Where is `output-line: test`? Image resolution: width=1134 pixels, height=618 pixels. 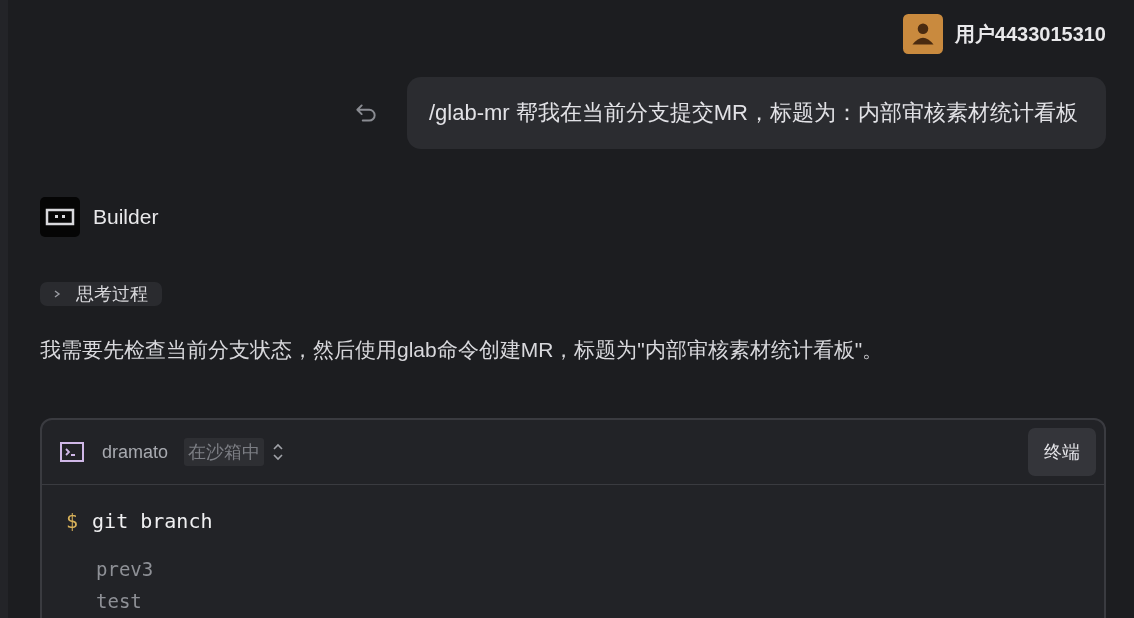 output-line: test is located at coordinates (119, 601).